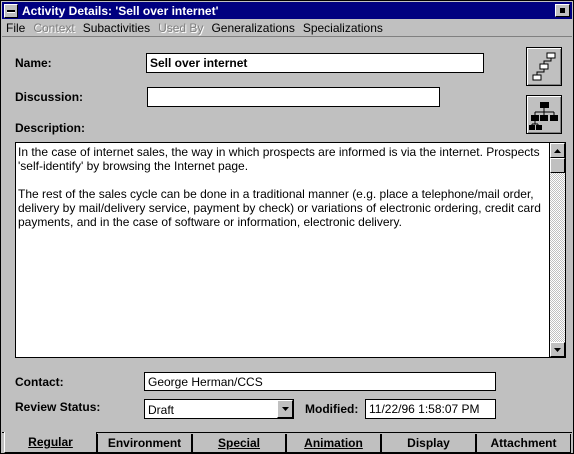  What do you see at coordinates (430, 409) in the screenshot?
I see `modified-field: 11/22/96 1:58:07 PM` at bounding box center [430, 409].